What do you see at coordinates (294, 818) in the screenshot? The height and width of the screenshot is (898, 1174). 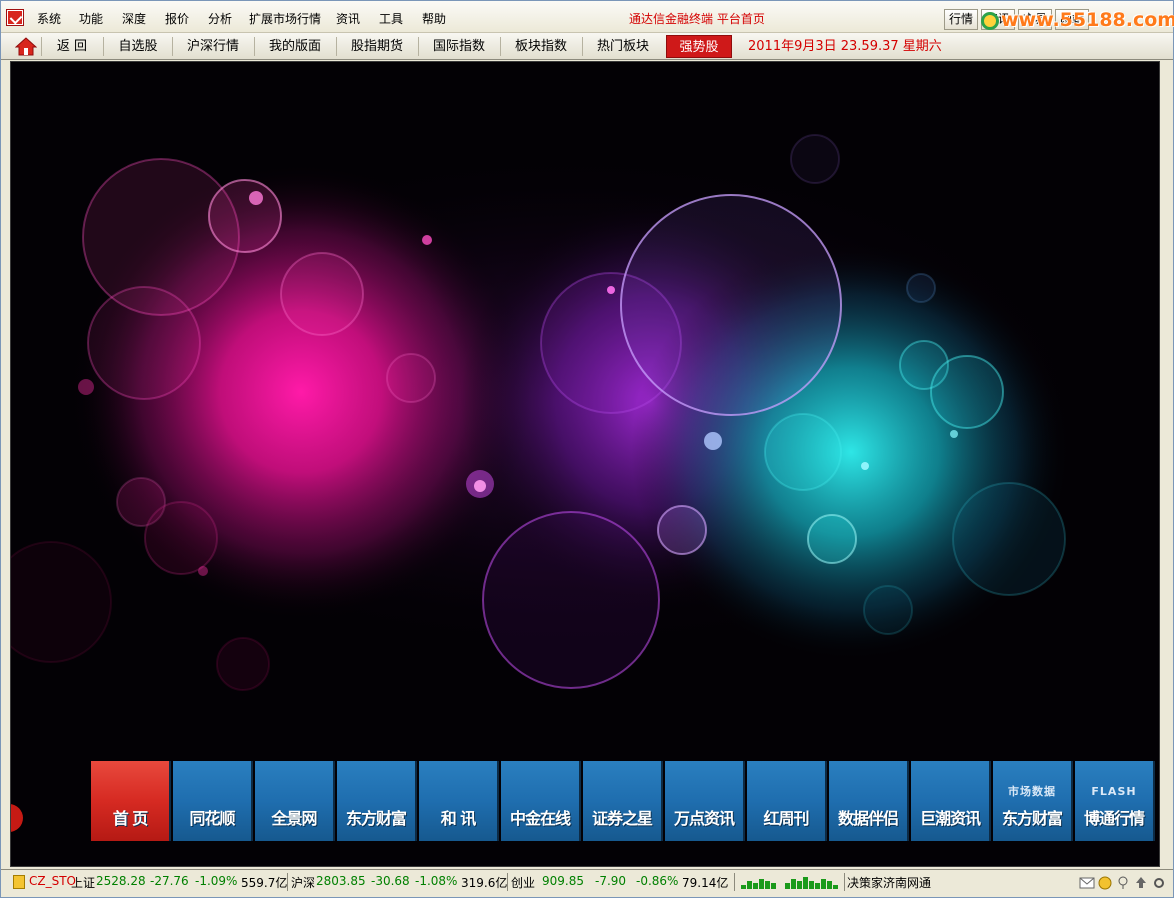 I see `tile-label: 全景网` at bounding box center [294, 818].